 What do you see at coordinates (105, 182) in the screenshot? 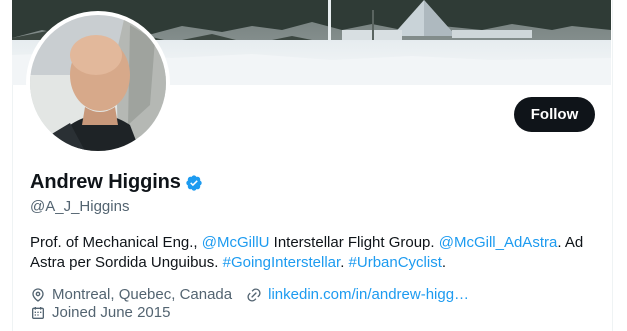
I see `profile-name: Andrew Higgins` at bounding box center [105, 182].